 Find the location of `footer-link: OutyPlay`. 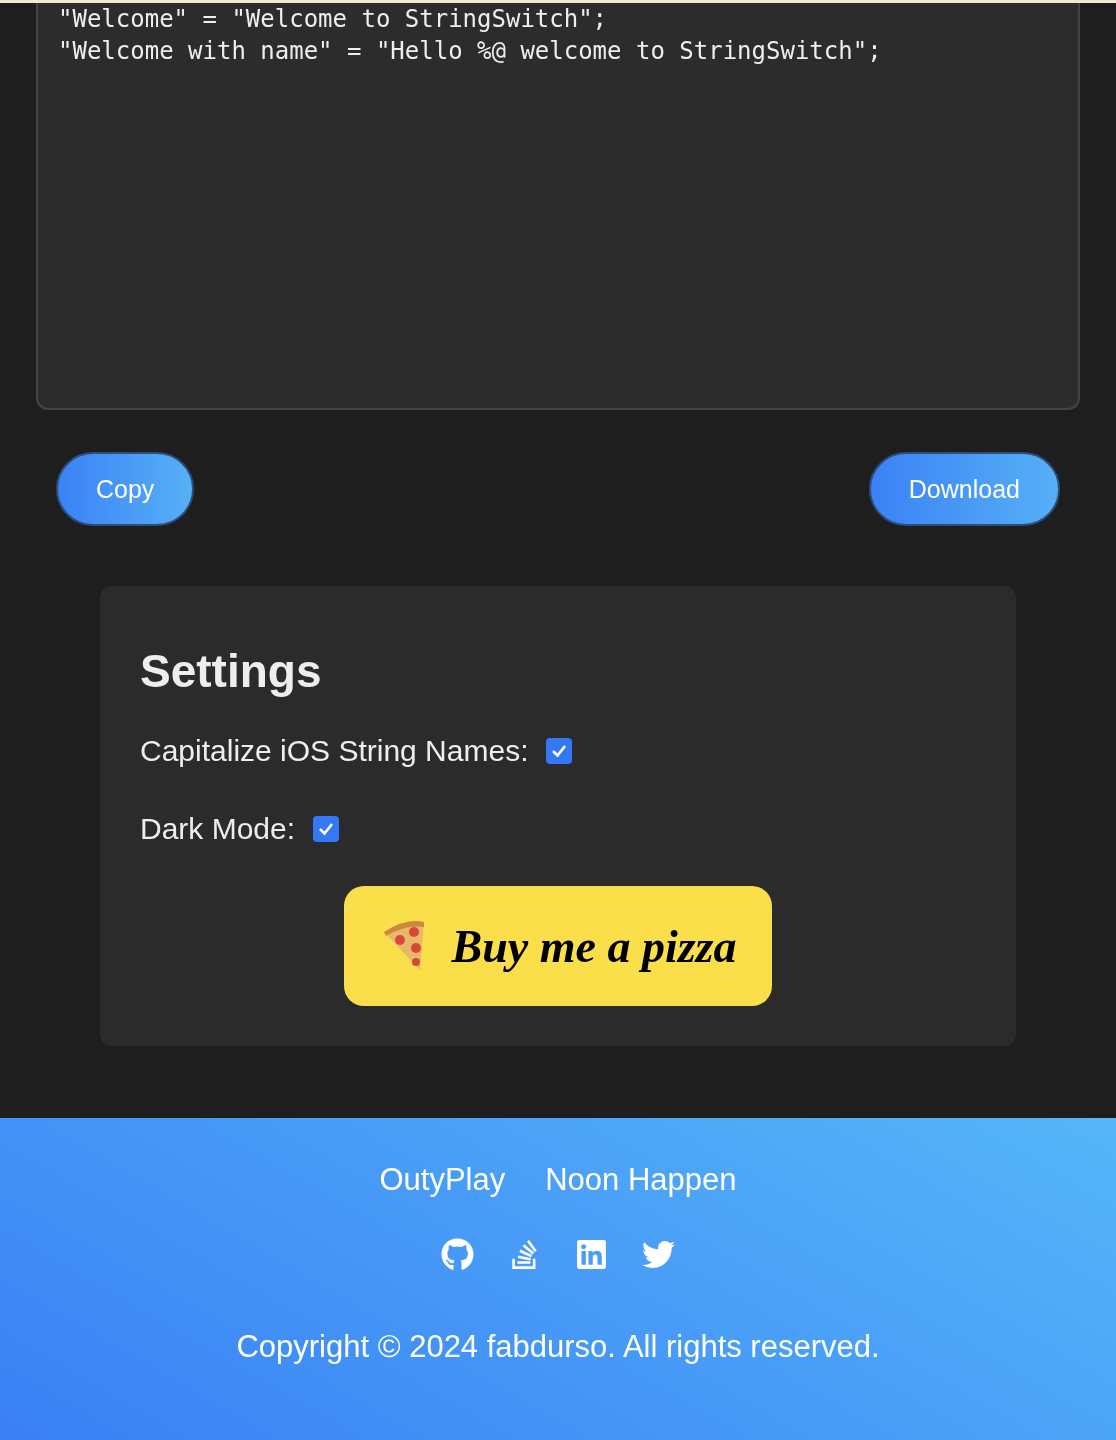

footer-link: OutyPlay is located at coordinates (442, 1180).